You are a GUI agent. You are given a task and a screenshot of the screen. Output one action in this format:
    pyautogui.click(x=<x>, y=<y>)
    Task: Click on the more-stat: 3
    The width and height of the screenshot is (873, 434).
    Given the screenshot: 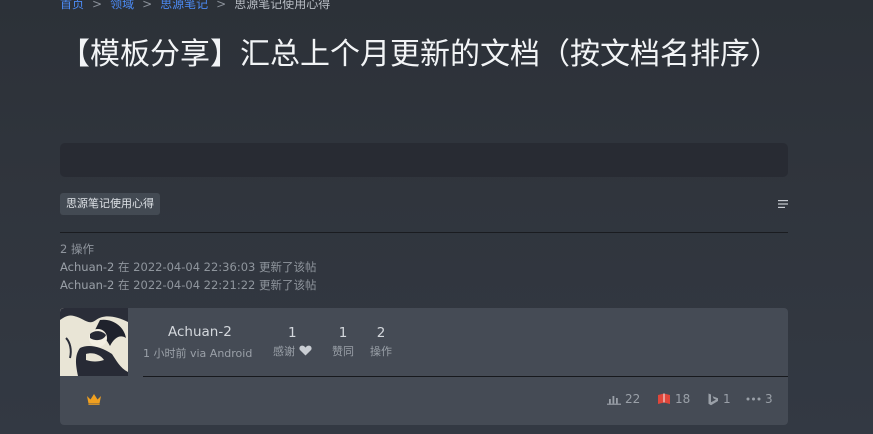 What is the action you would take?
    pyautogui.click(x=759, y=399)
    